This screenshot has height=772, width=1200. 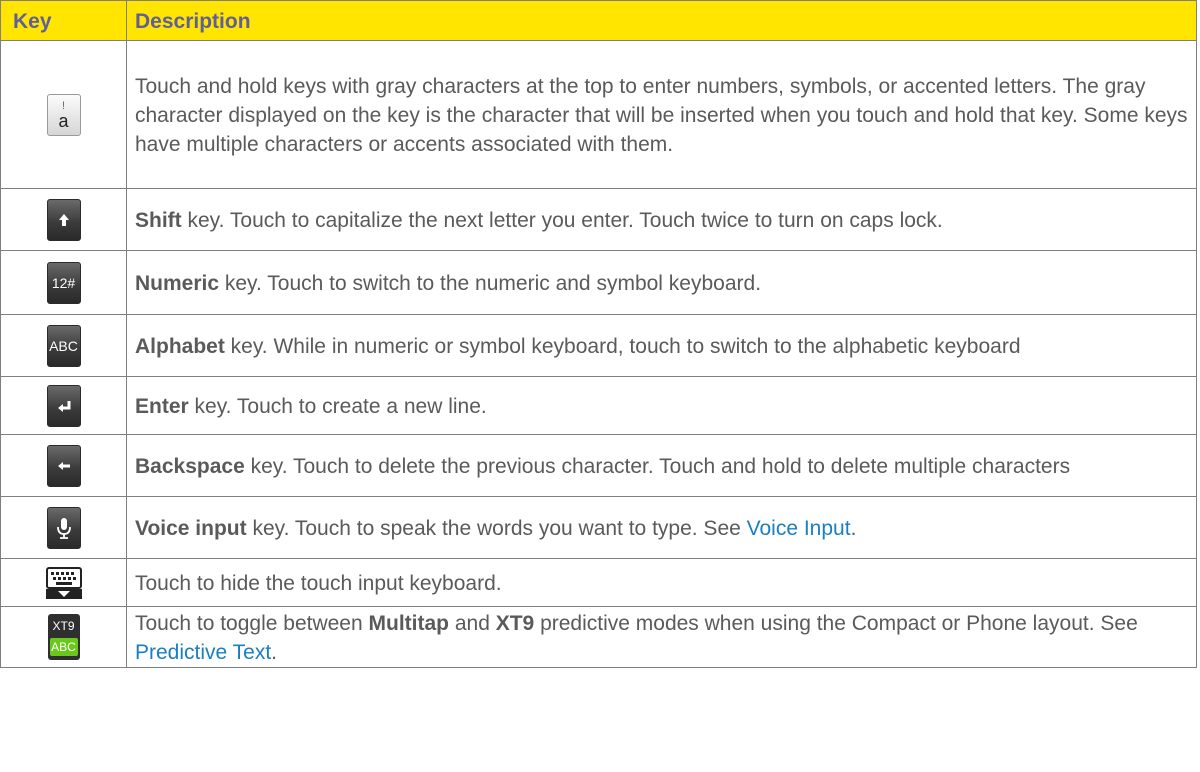 I want to click on hide-keyboard-icon, so click(x=63, y=582).